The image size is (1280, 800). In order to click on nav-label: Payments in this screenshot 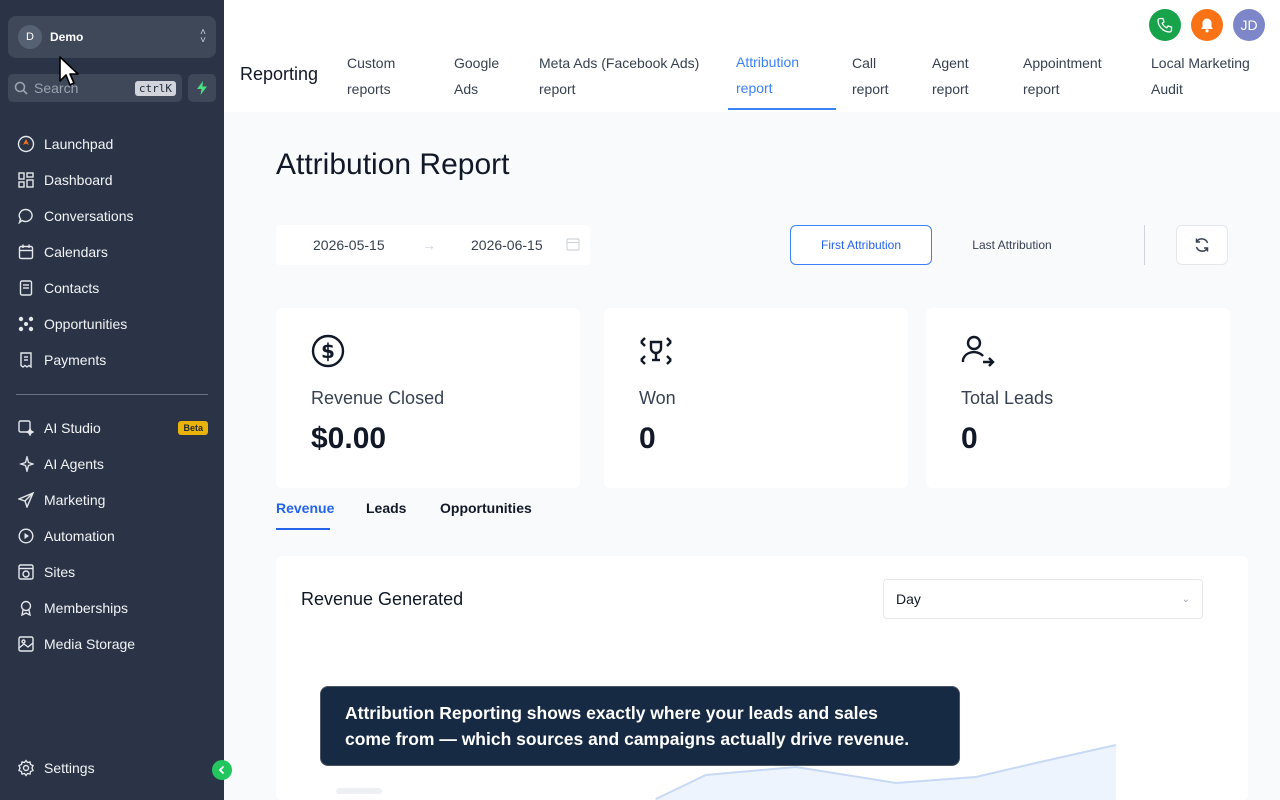, I will do `click(75, 360)`.